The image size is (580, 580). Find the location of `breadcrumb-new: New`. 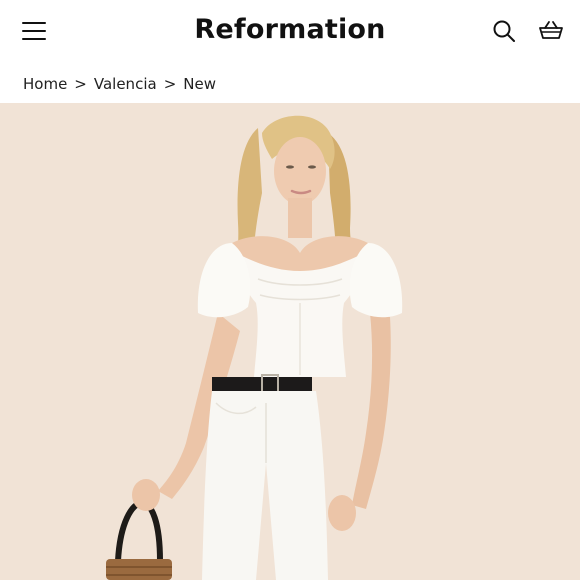

breadcrumb-new: New is located at coordinates (199, 84).